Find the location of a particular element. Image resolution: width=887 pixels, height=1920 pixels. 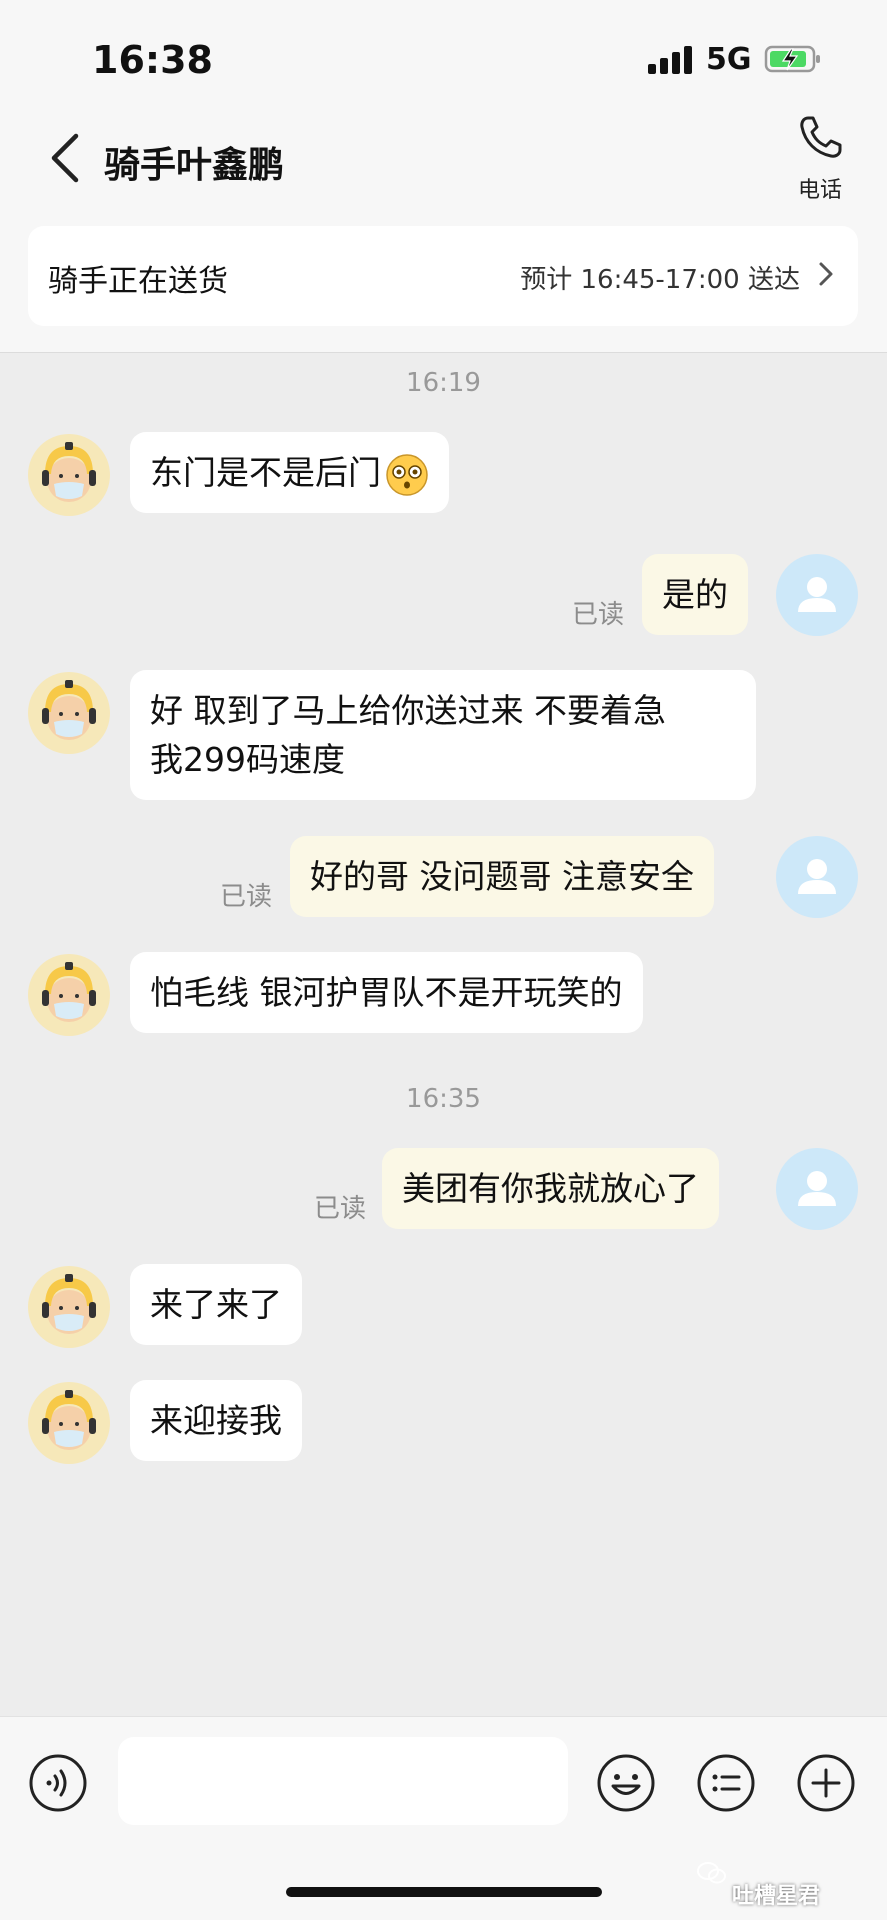

voice-icon is located at coordinates (58, 1783).